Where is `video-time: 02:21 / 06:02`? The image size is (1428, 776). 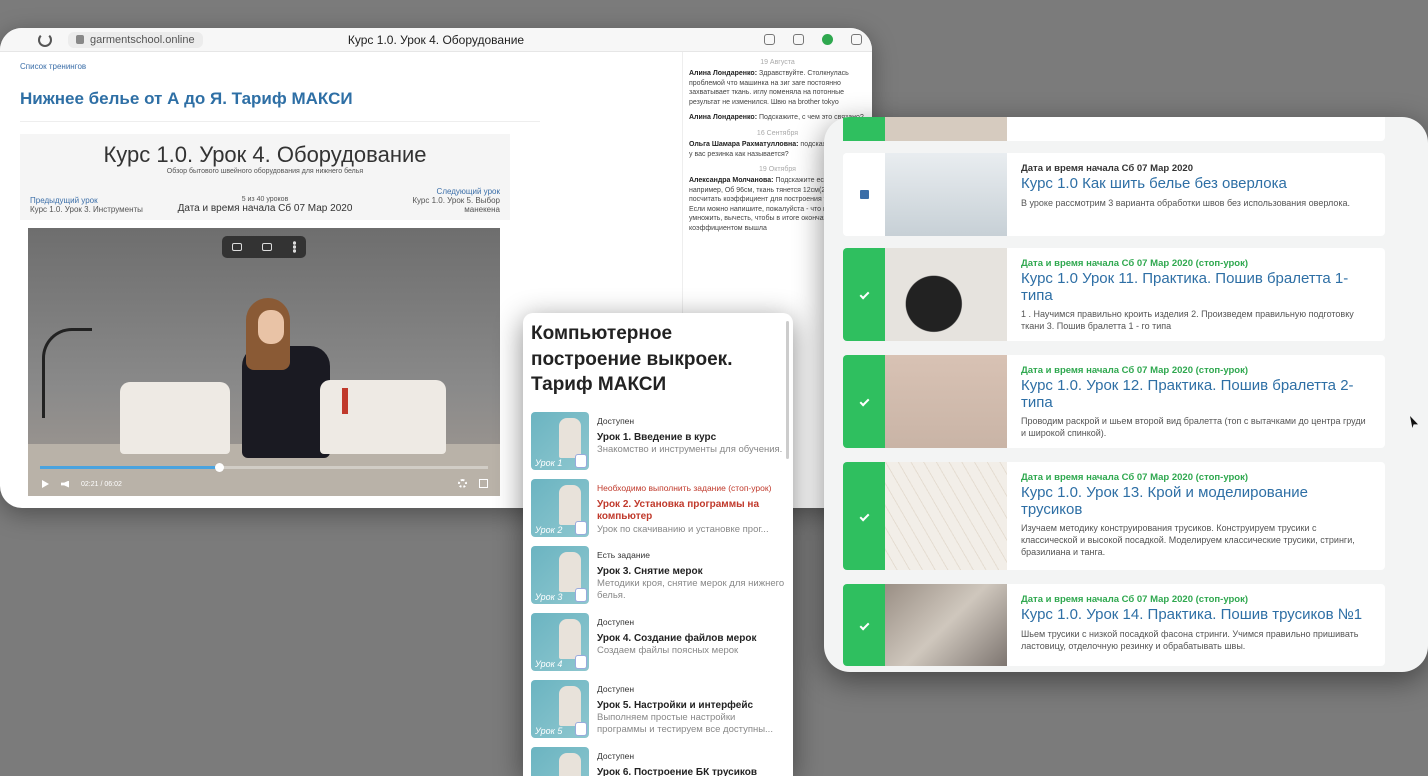
video-time: 02:21 / 06:02 is located at coordinates (101, 484).